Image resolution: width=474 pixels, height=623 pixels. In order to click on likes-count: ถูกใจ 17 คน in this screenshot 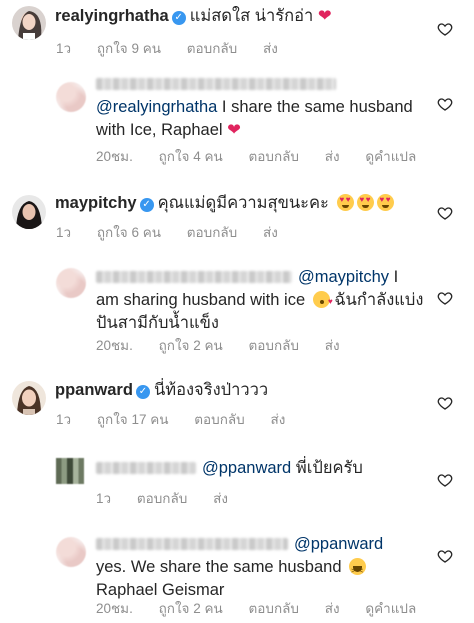, I will do `click(133, 419)`.